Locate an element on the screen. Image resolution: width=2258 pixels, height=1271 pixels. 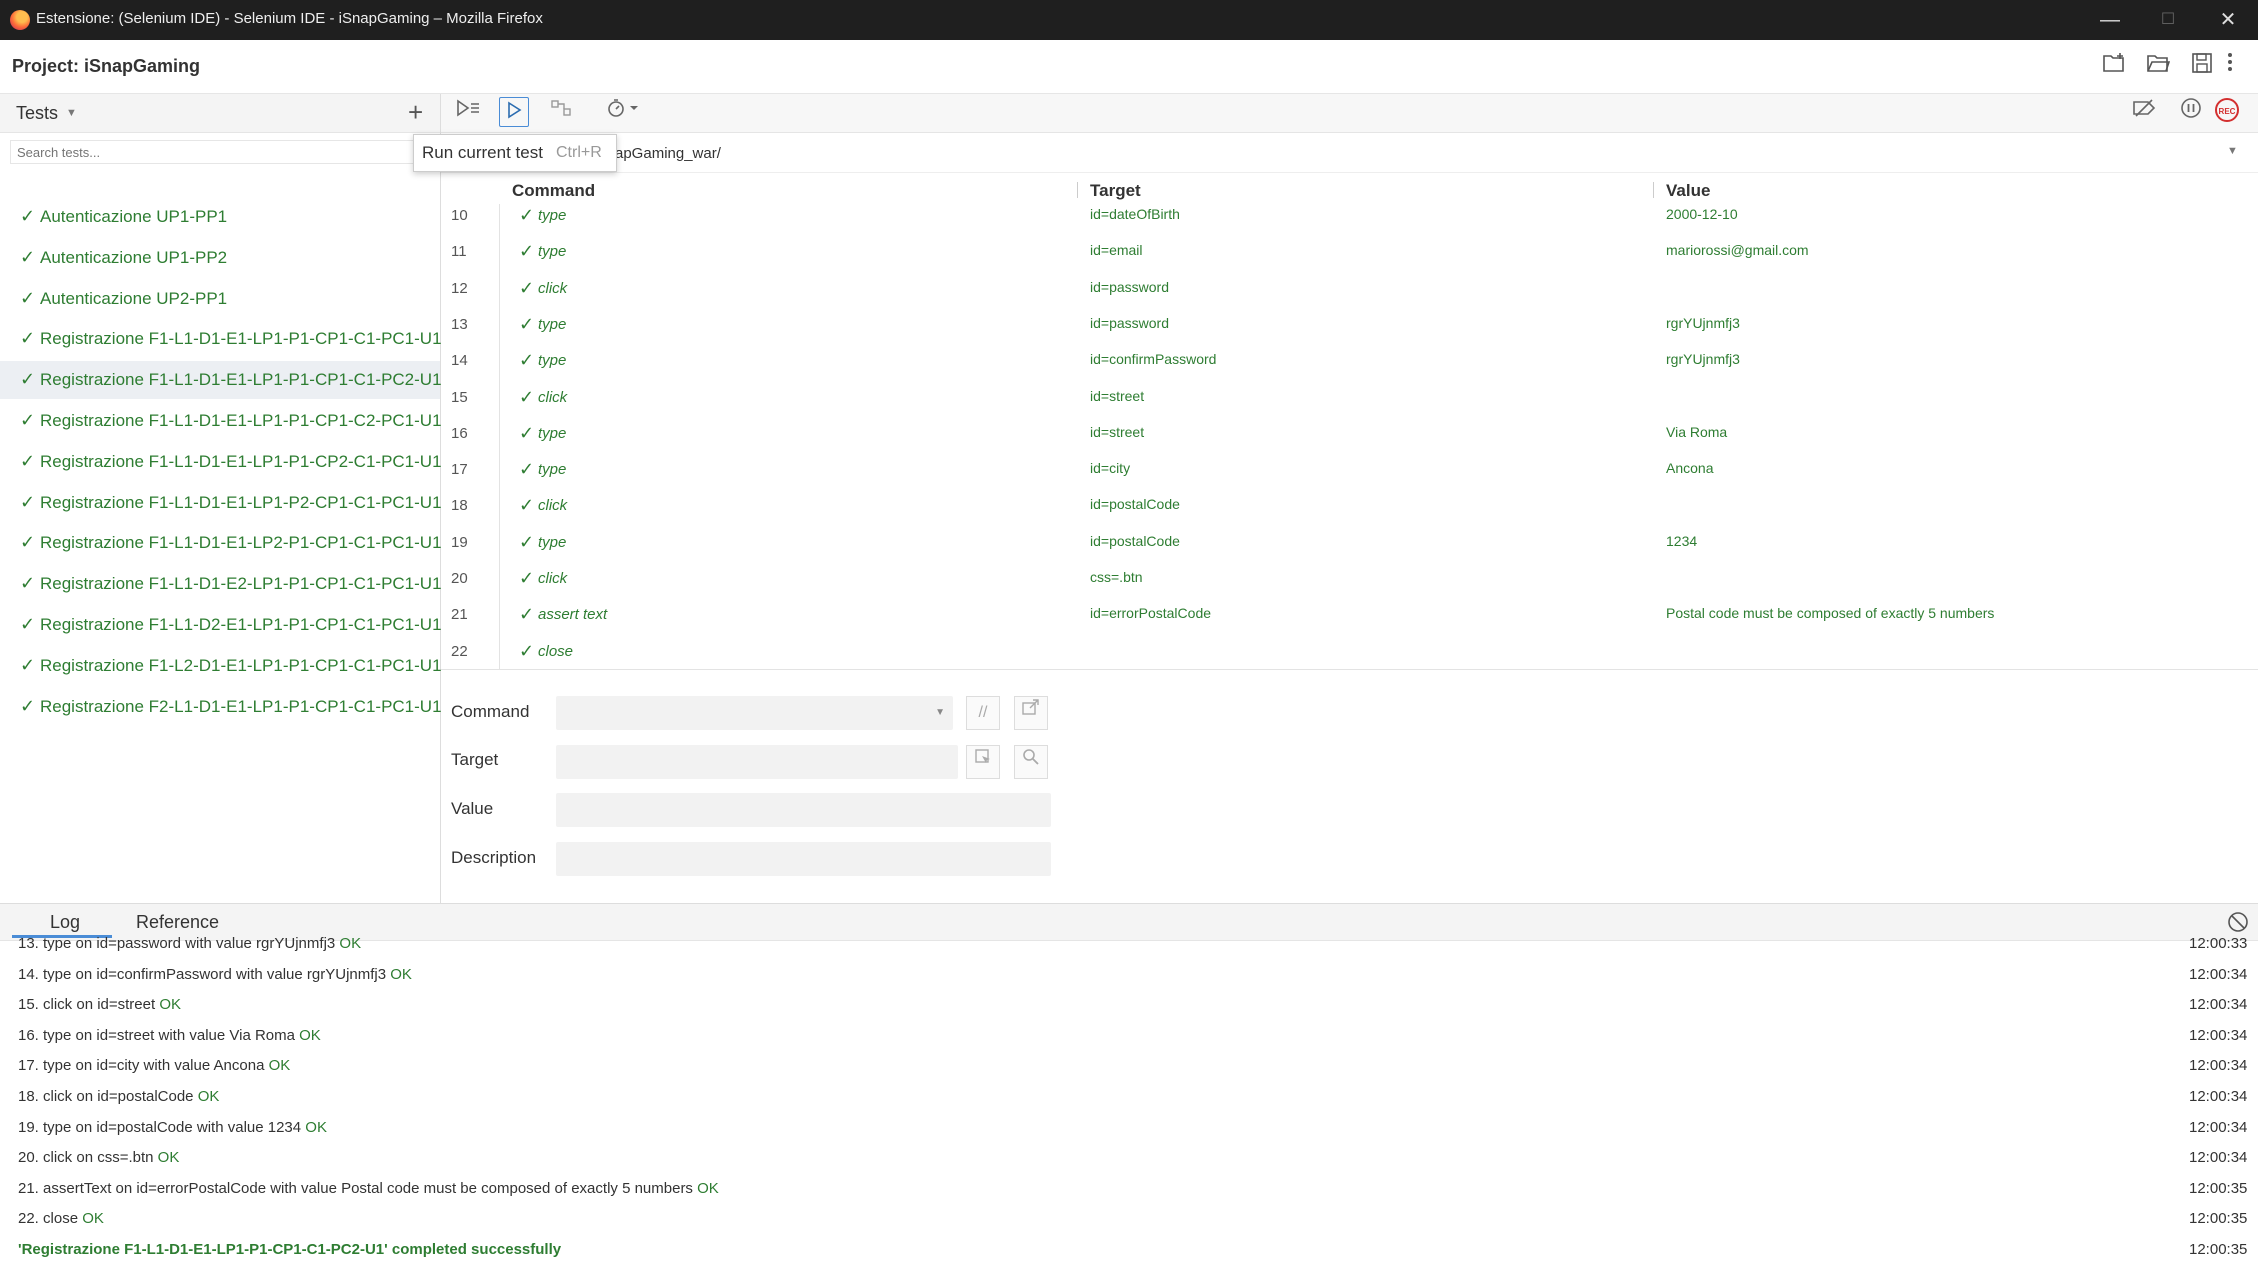
firefox-logo-icon is located at coordinates (20, 20).